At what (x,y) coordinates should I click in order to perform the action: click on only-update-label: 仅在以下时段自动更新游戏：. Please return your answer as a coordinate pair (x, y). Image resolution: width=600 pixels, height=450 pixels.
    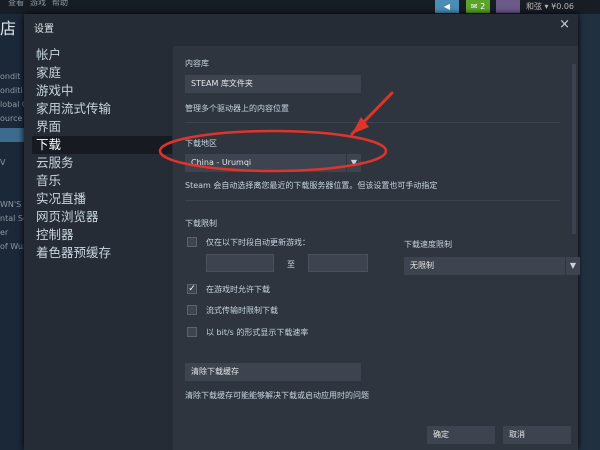
    Looking at the image, I should click on (258, 242).